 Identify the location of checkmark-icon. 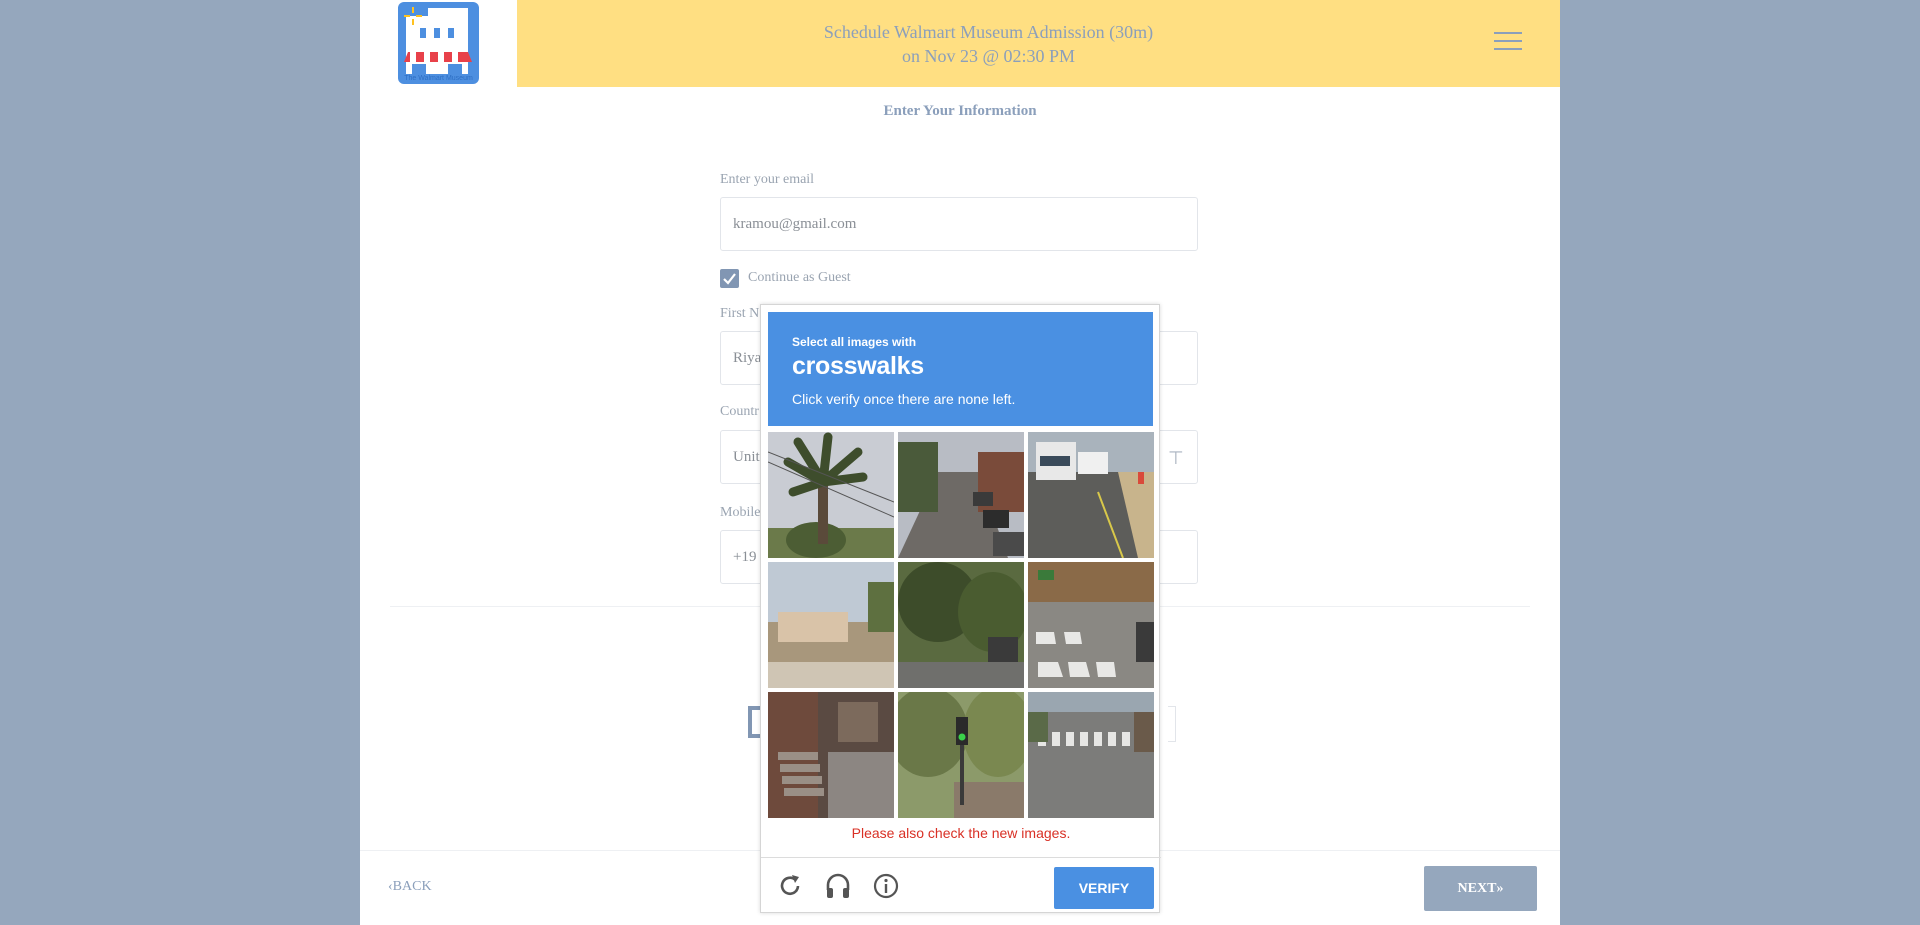
(729, 279).